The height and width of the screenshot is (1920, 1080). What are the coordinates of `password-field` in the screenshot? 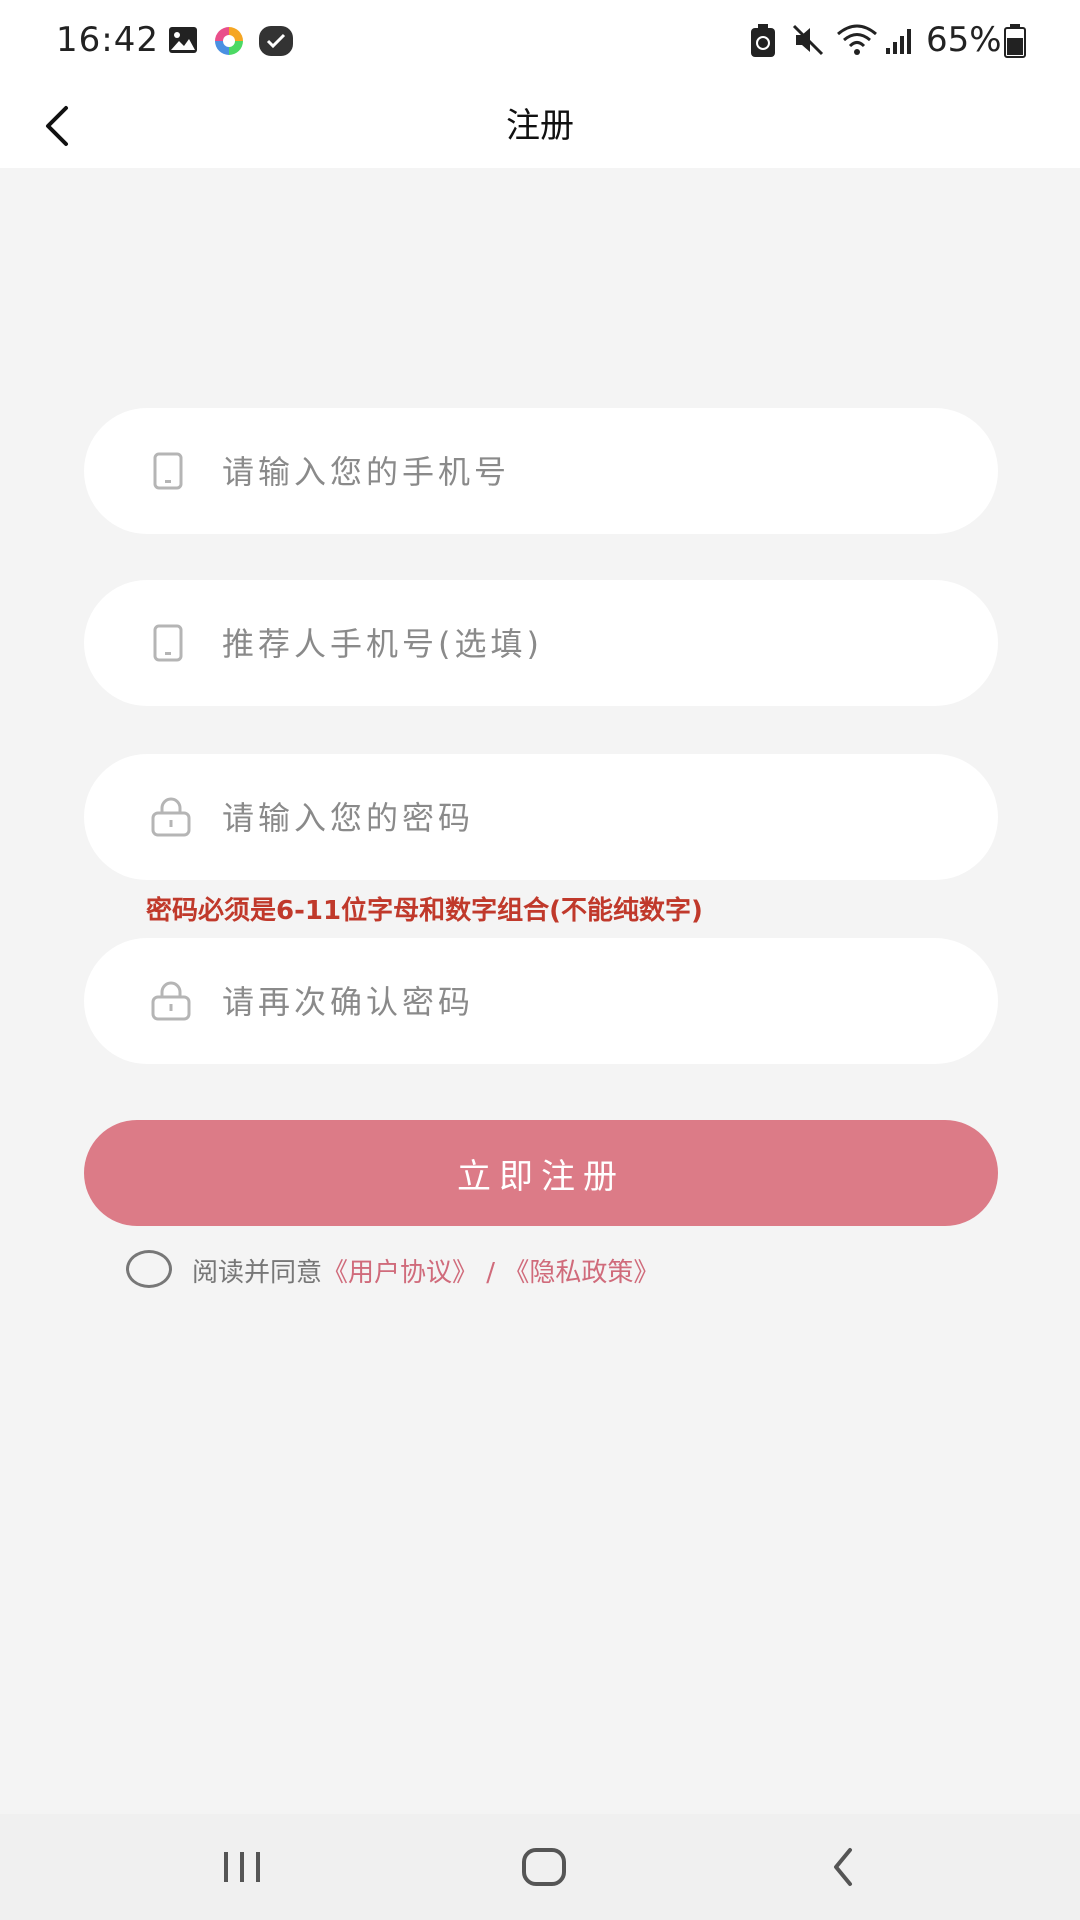 It's located at (541, 817).